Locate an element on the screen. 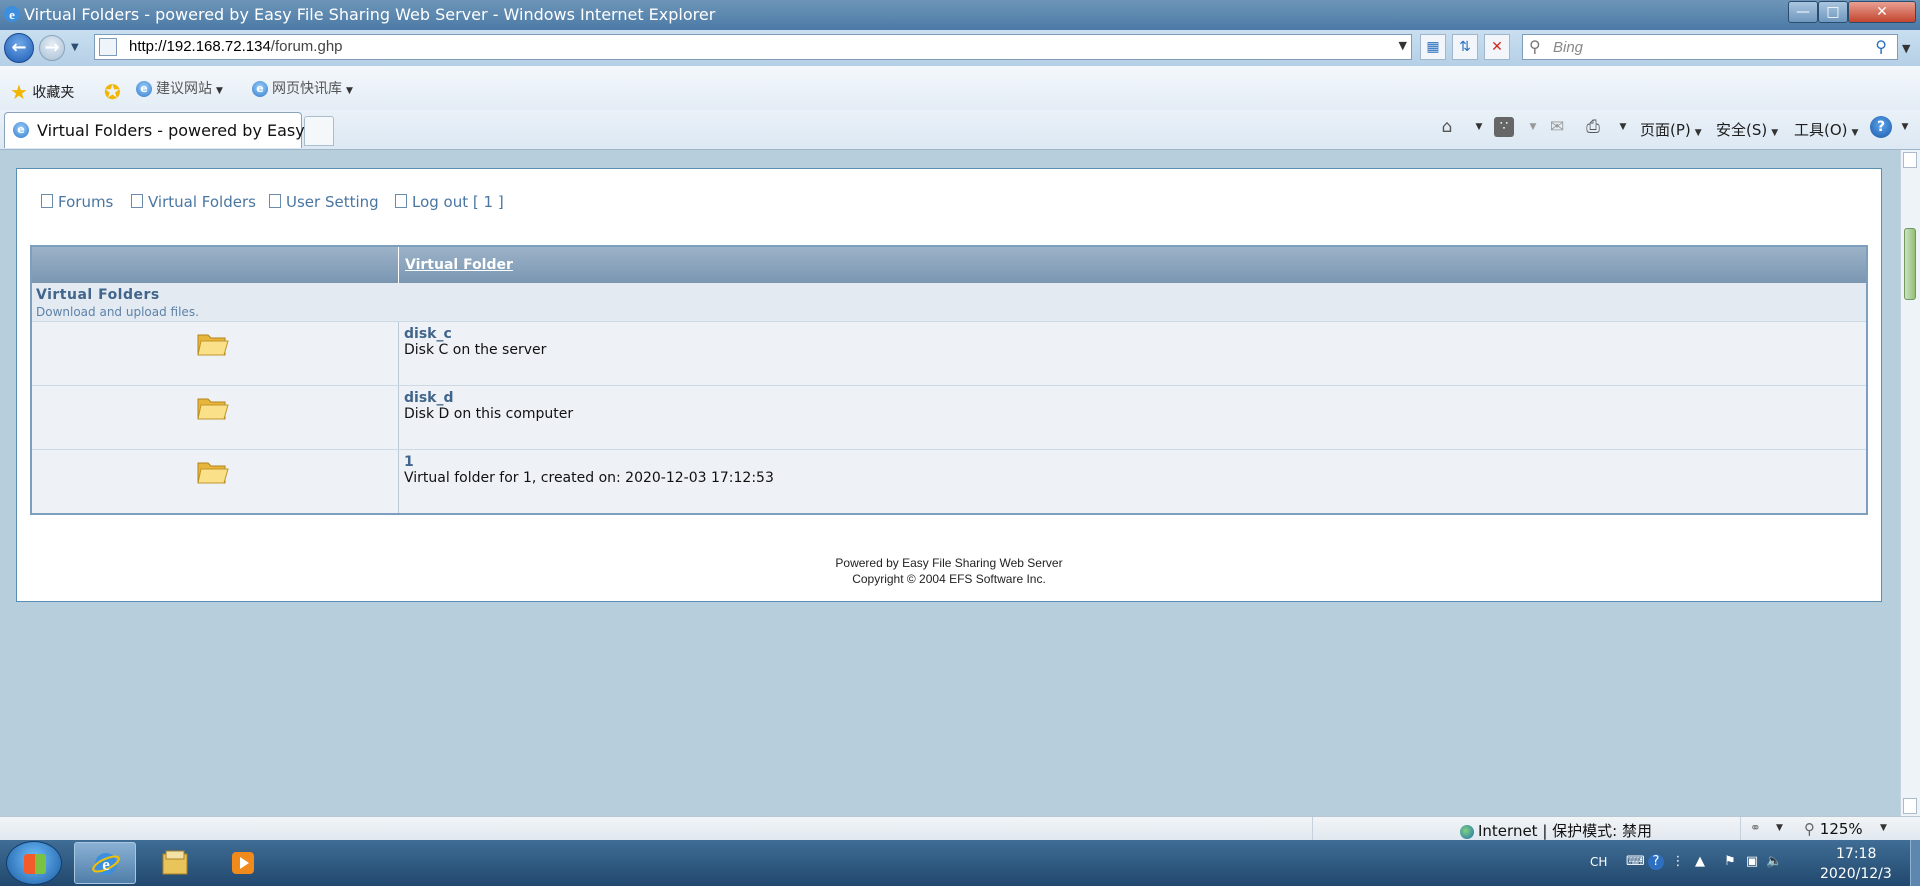  zoom-dropdown-icon: ▼ is located at coordinates (1883, 828).